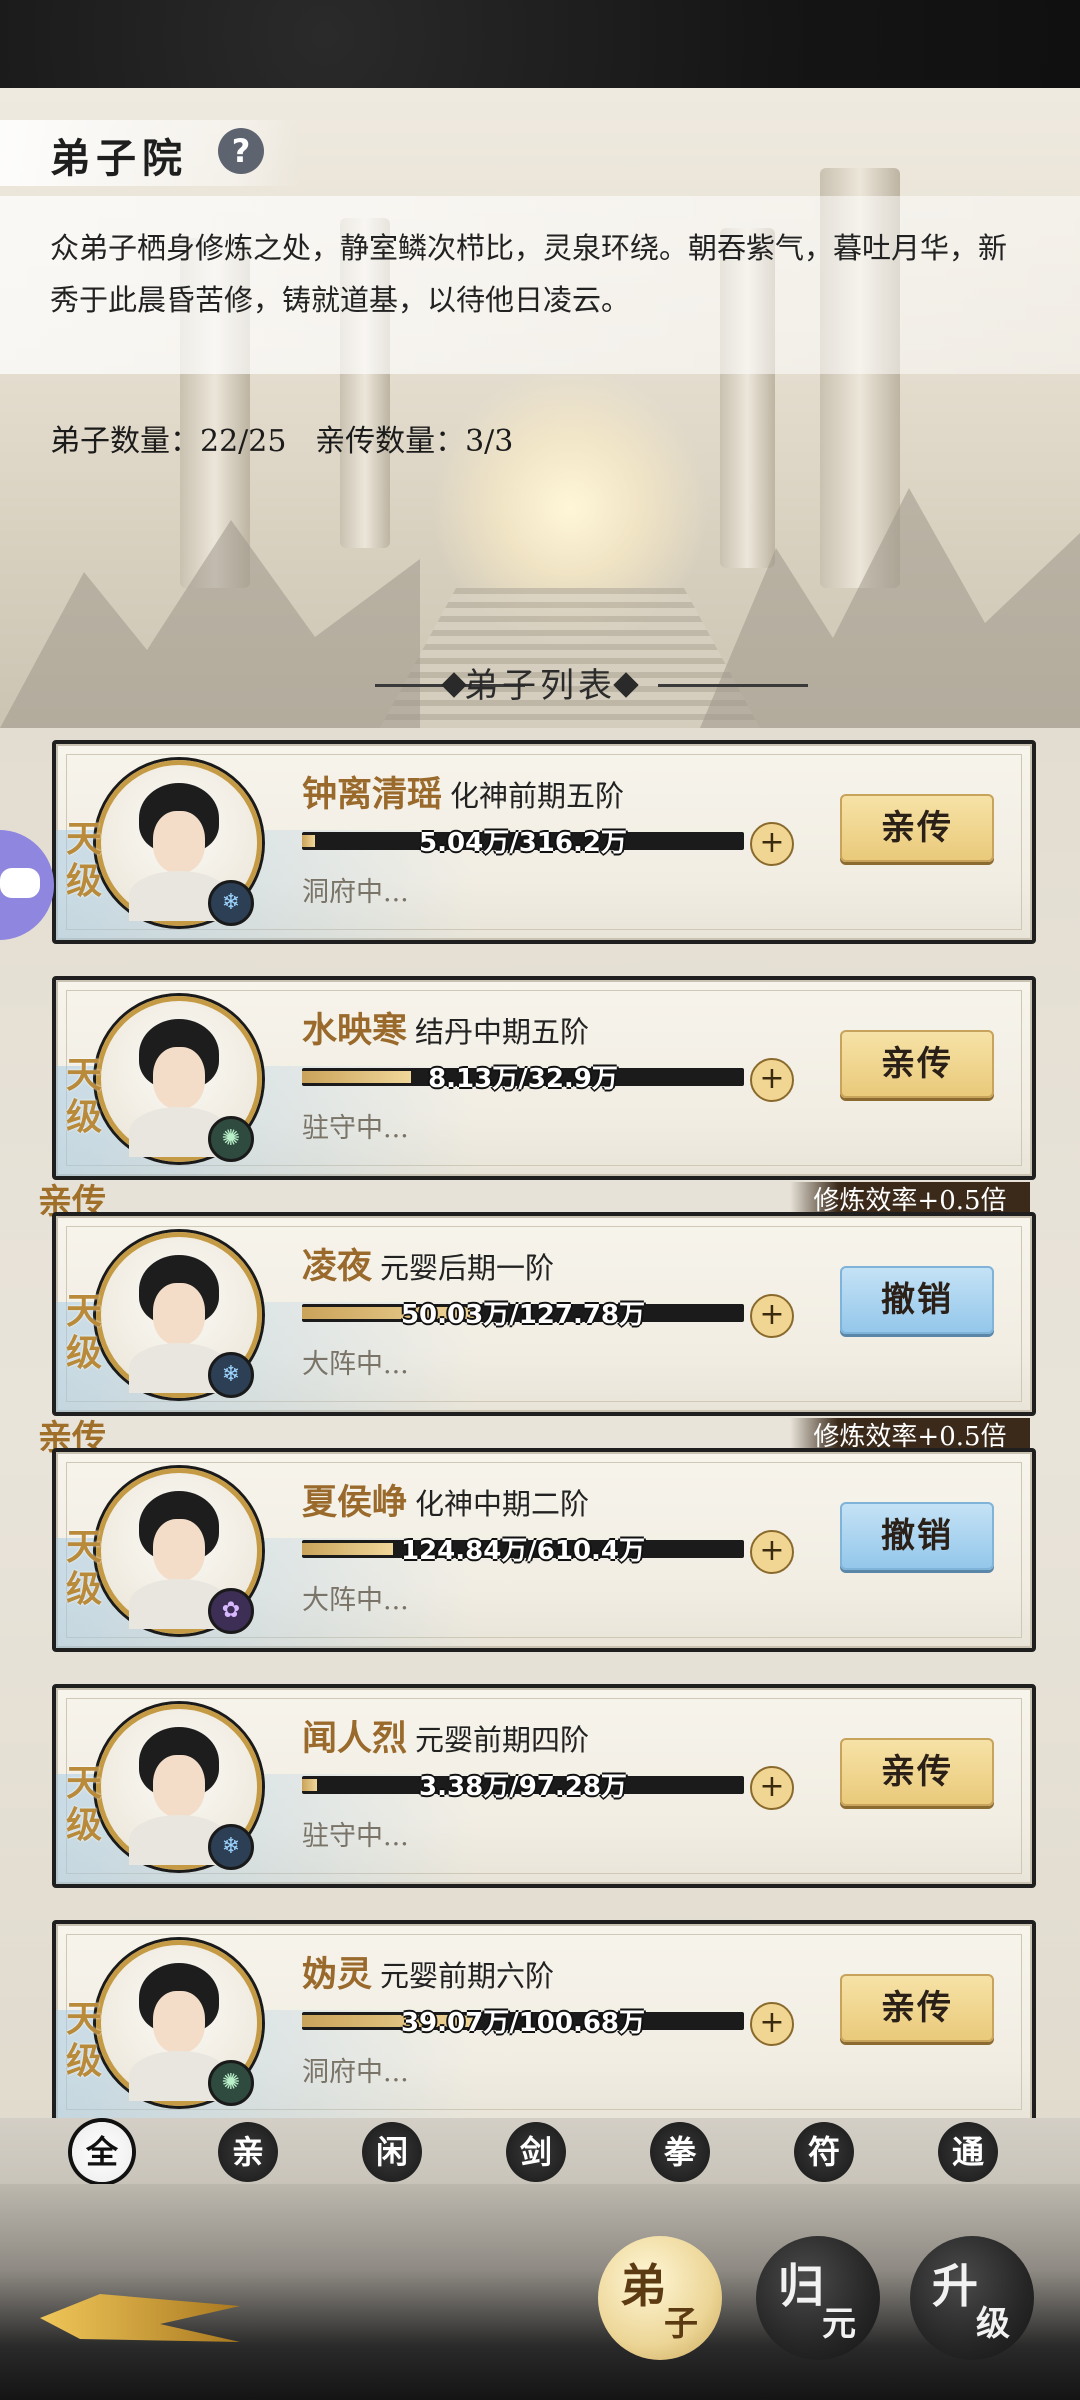 Image resolution: width=1080 pixels, height=2400 pixels. I want to click on progress-text: 39.07万/100.68万, so click(523, 2023).